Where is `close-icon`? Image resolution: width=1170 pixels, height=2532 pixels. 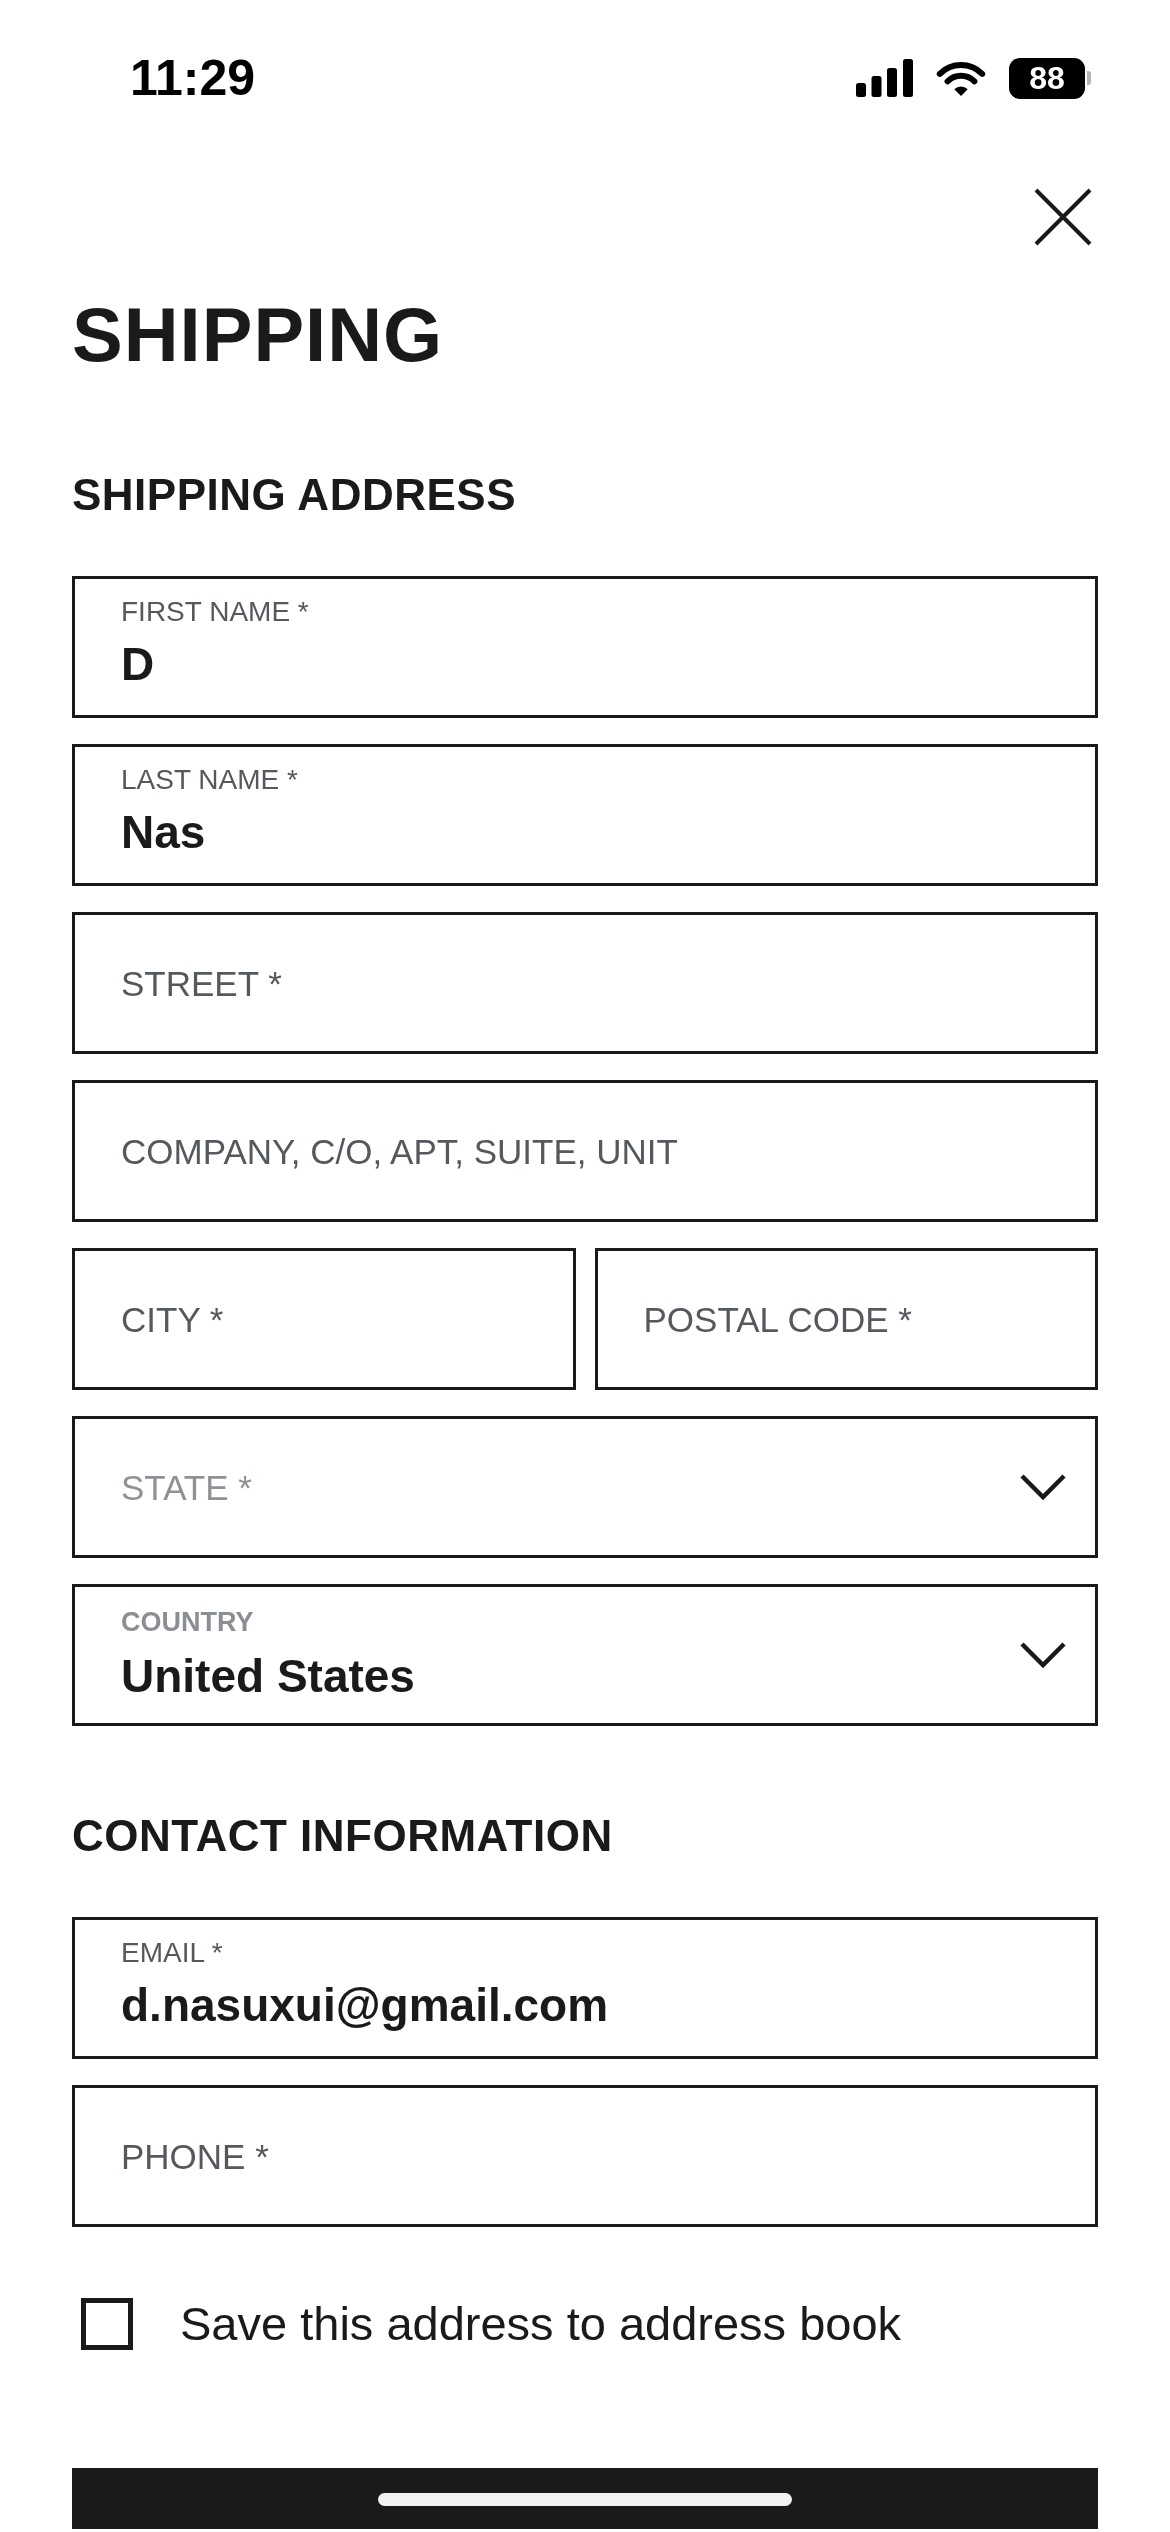
close-icon is located at coordinates (1063, 217).